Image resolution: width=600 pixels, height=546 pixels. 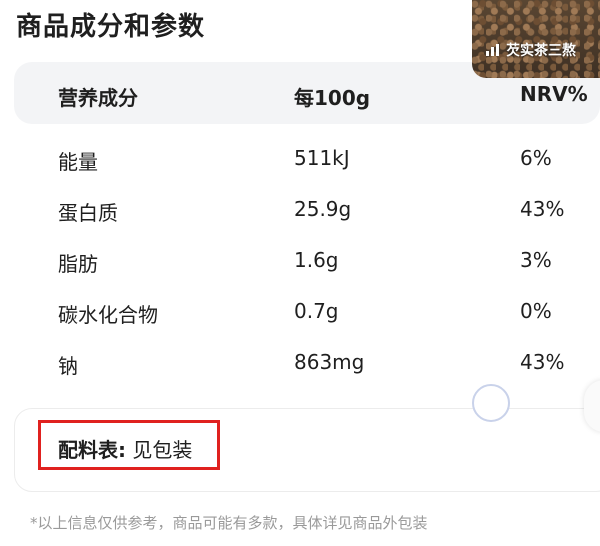 What do you see at coordinates (88, 213) in the screenshot?
I see `row-nutrient-name: 蛋白质` at bounding box center [88, 213].